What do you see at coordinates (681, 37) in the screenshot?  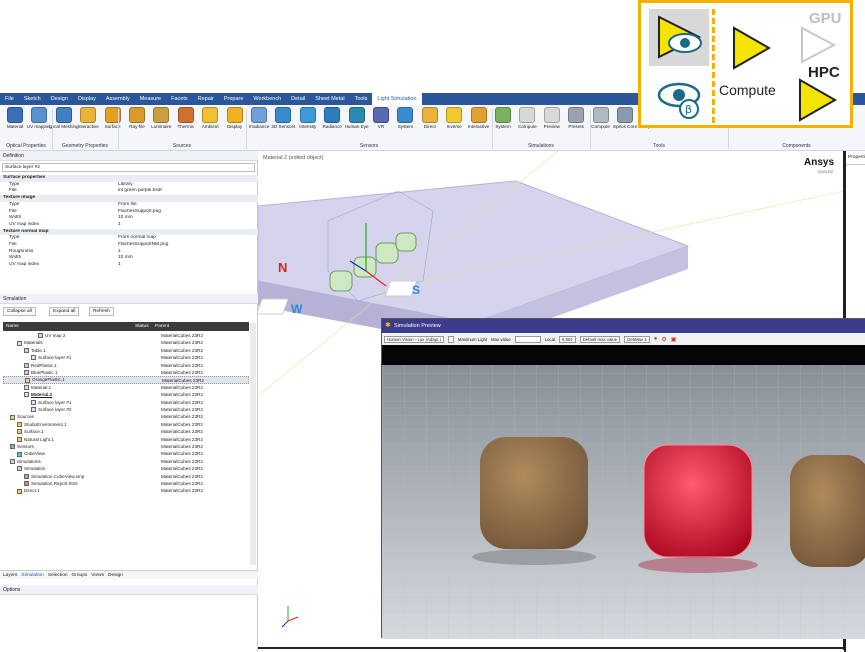 I see `interactive-preview-icon` at bounding box center [681, 37].